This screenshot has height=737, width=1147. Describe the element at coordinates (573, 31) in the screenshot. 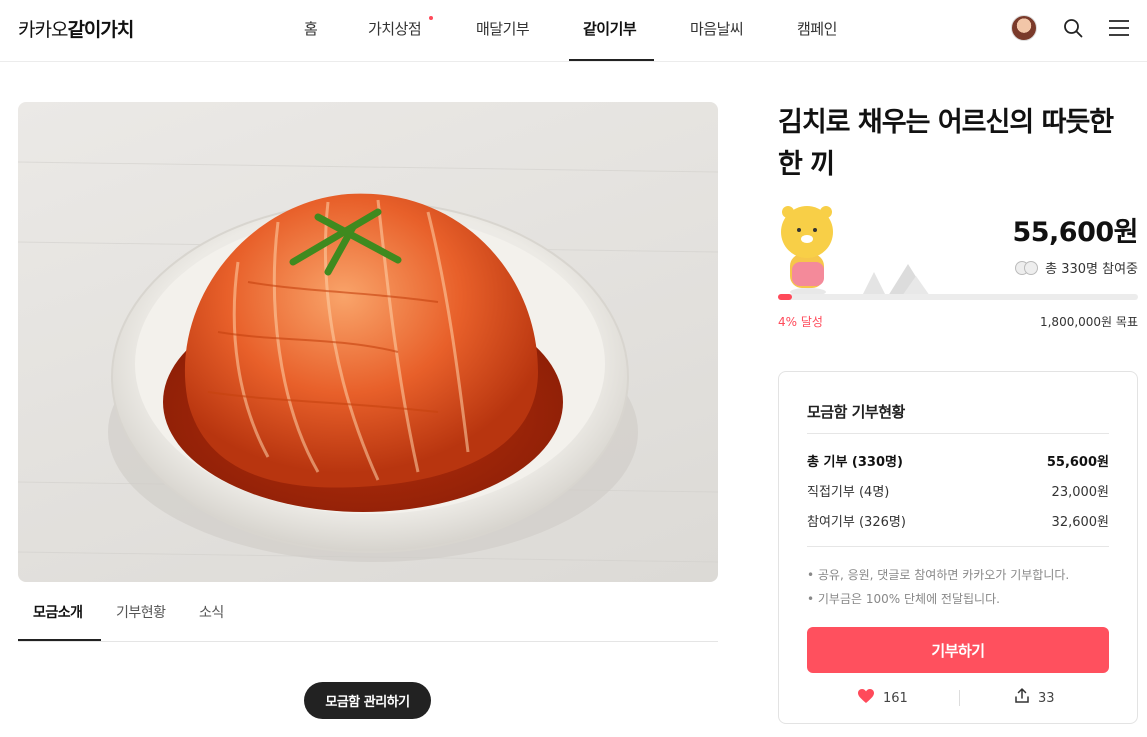

I see `top-header: 카카오같이가치 홈 가치상점 매달기부 같이기부 마음날씨 캠페인` at that location.